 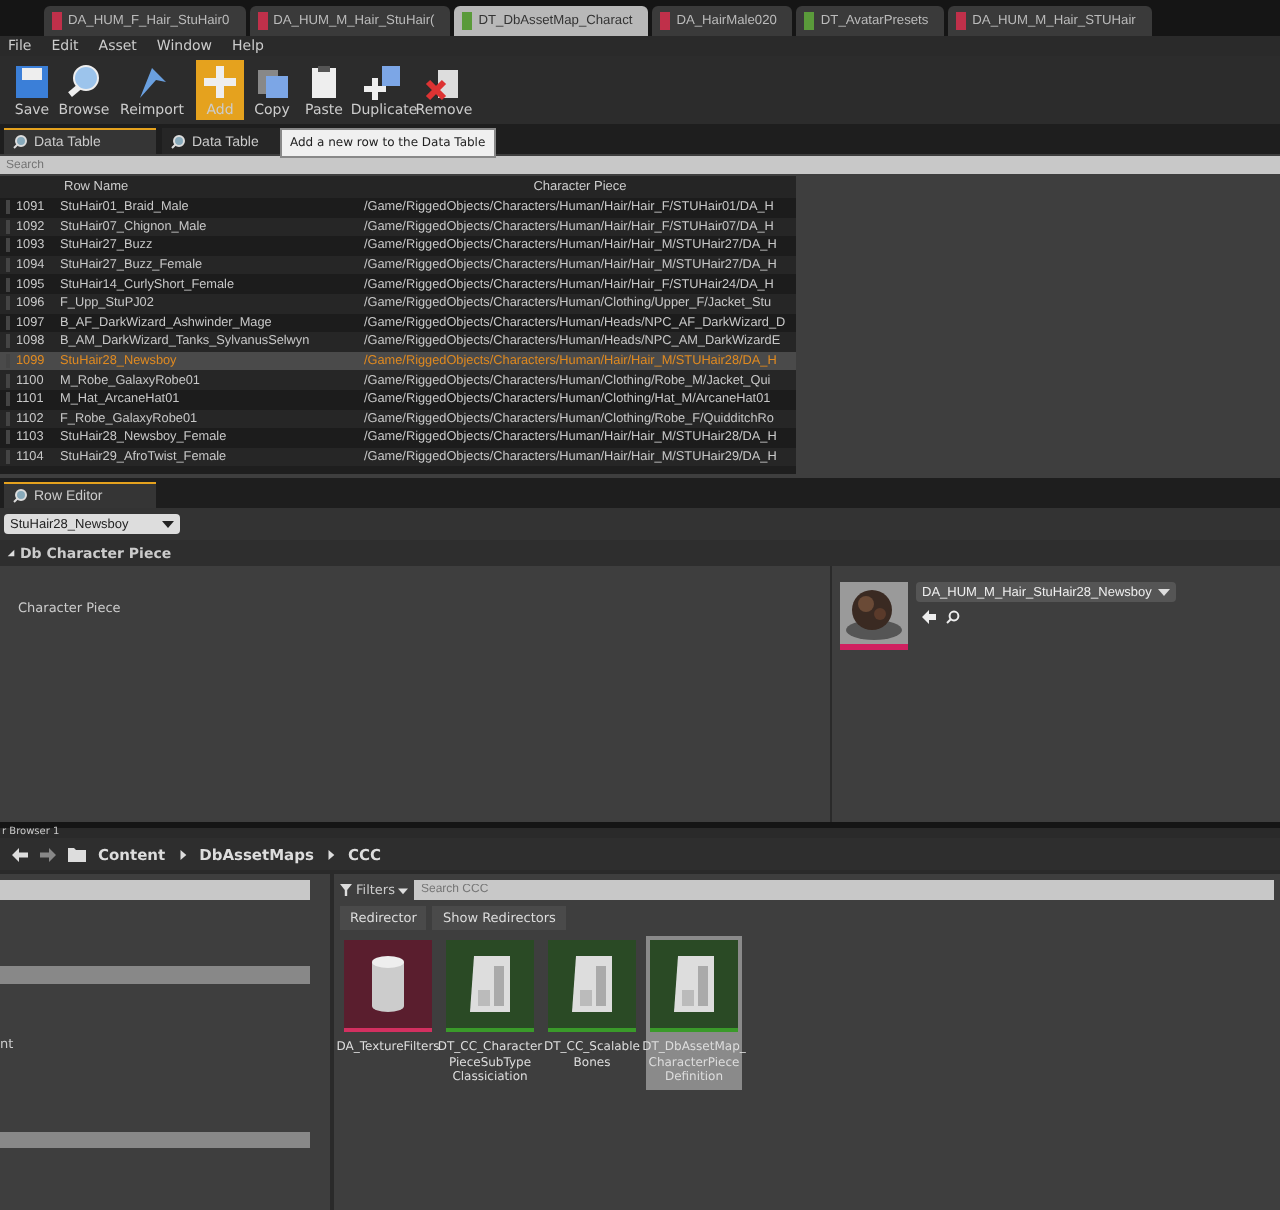 What do you see at coordinates (155, 975) in the screenshot?
I see `selected-tree-row` at bounding box center [155, 975].